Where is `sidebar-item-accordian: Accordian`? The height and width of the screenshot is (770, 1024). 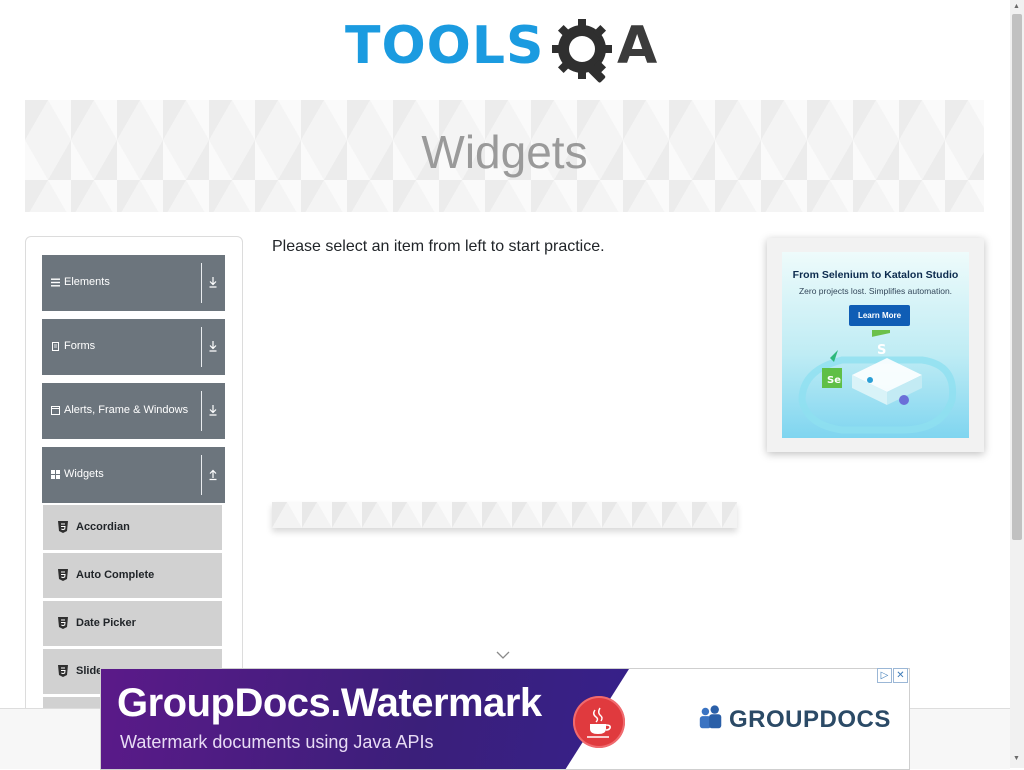 sidebar-item-accordian: Accordian is located at coordinates (132, 528).